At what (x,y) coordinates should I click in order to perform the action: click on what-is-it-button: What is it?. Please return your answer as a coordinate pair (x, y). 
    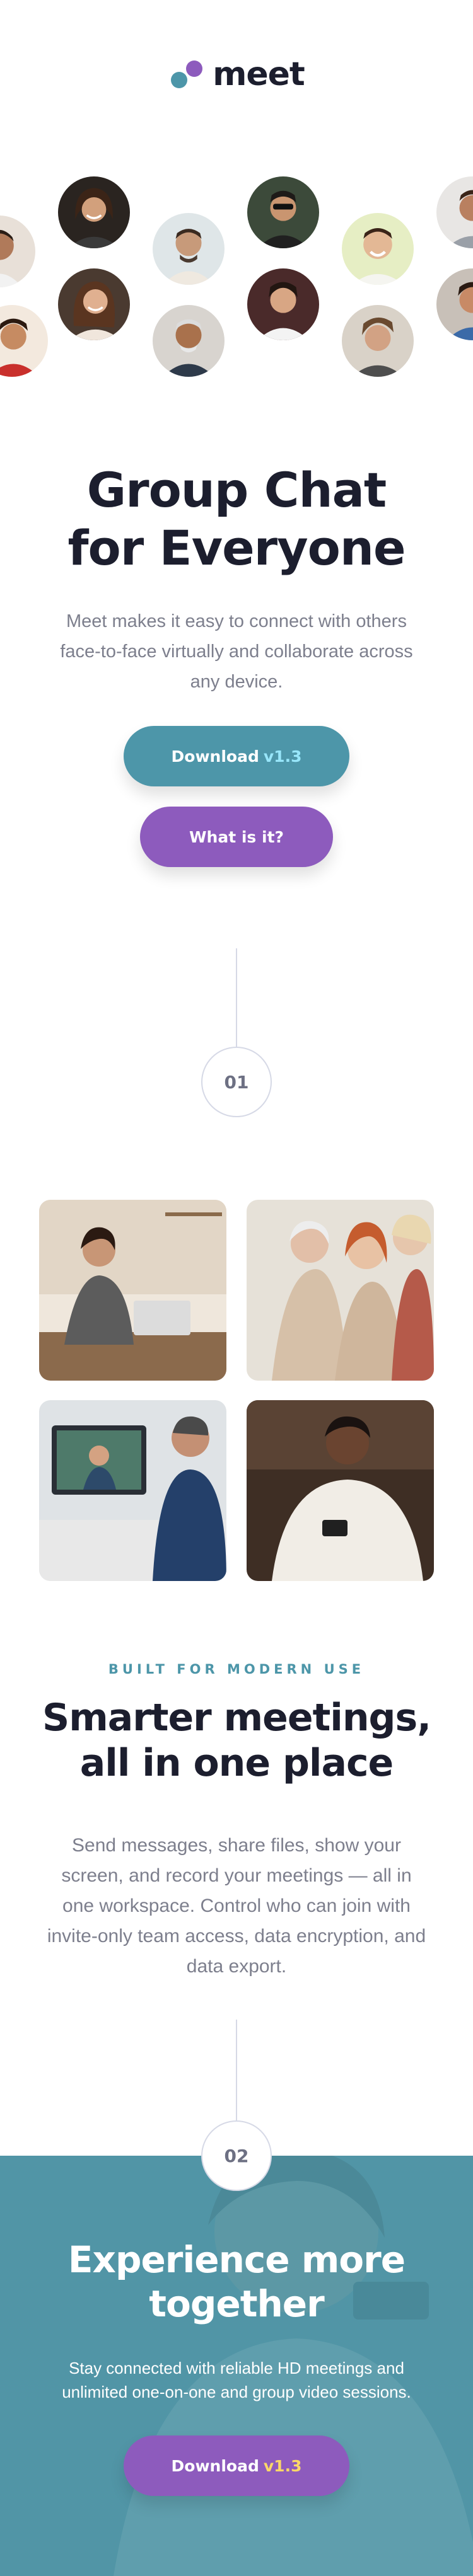
    Looking at the image, I should click on (237, 837).